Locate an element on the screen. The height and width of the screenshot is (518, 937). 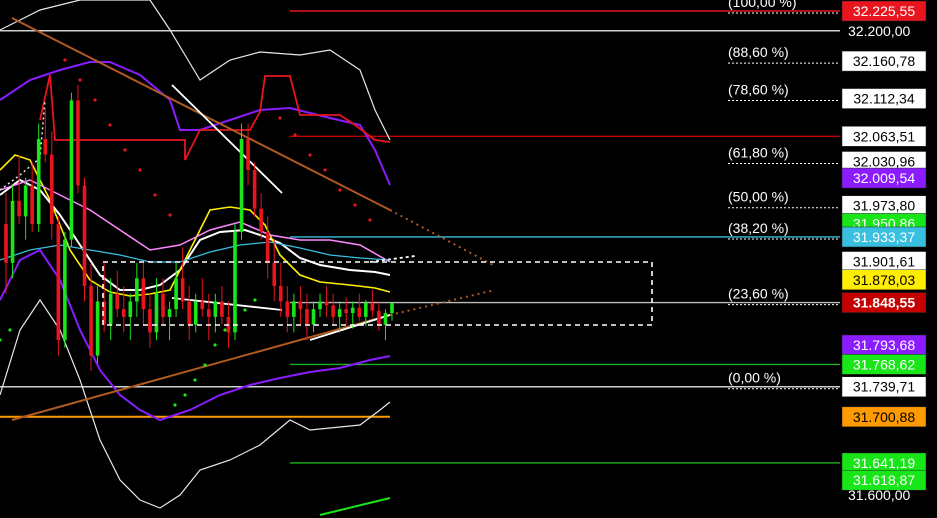
fib-label: (78,60 %) is located at coordinates (758, 90).